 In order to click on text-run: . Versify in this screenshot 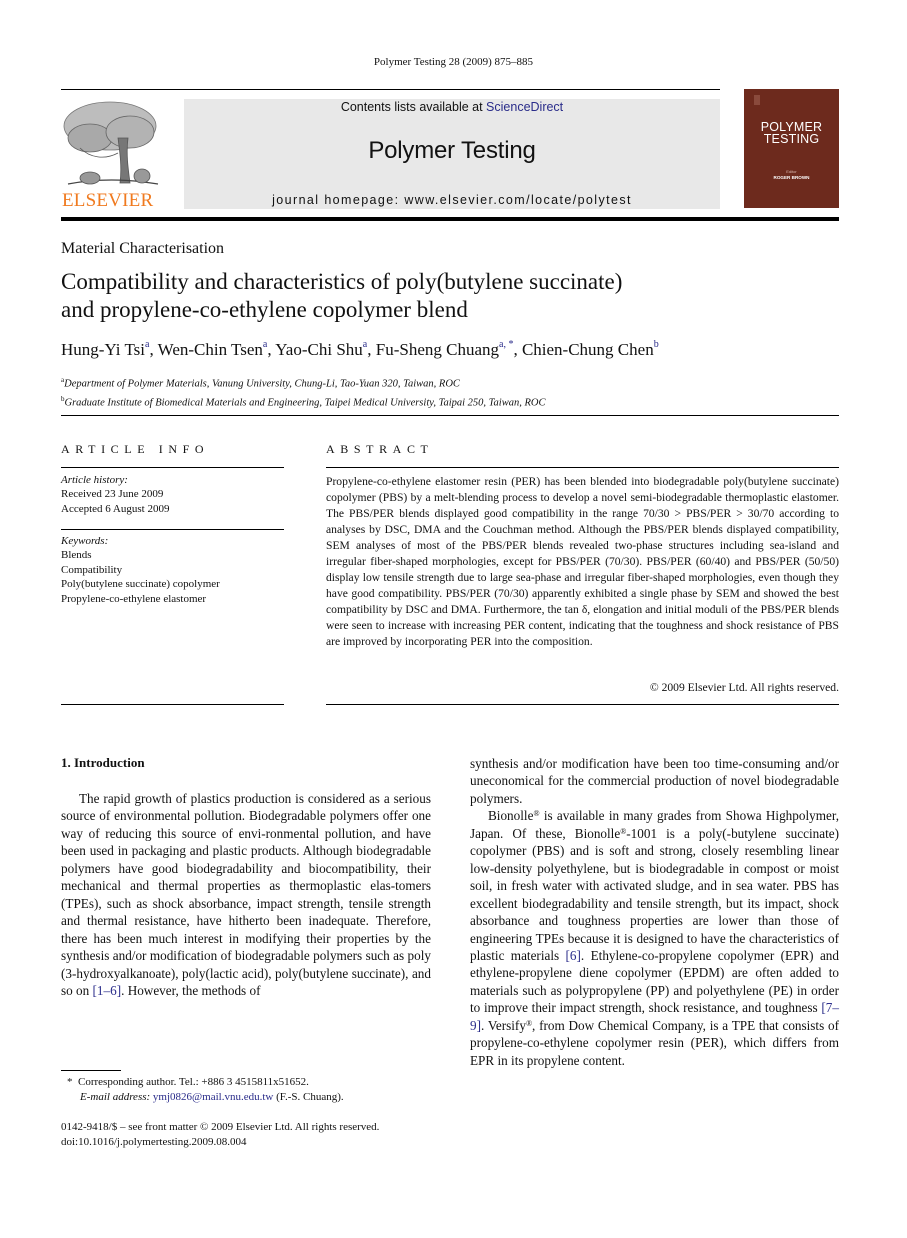, I will do `click(503, 1025)`.